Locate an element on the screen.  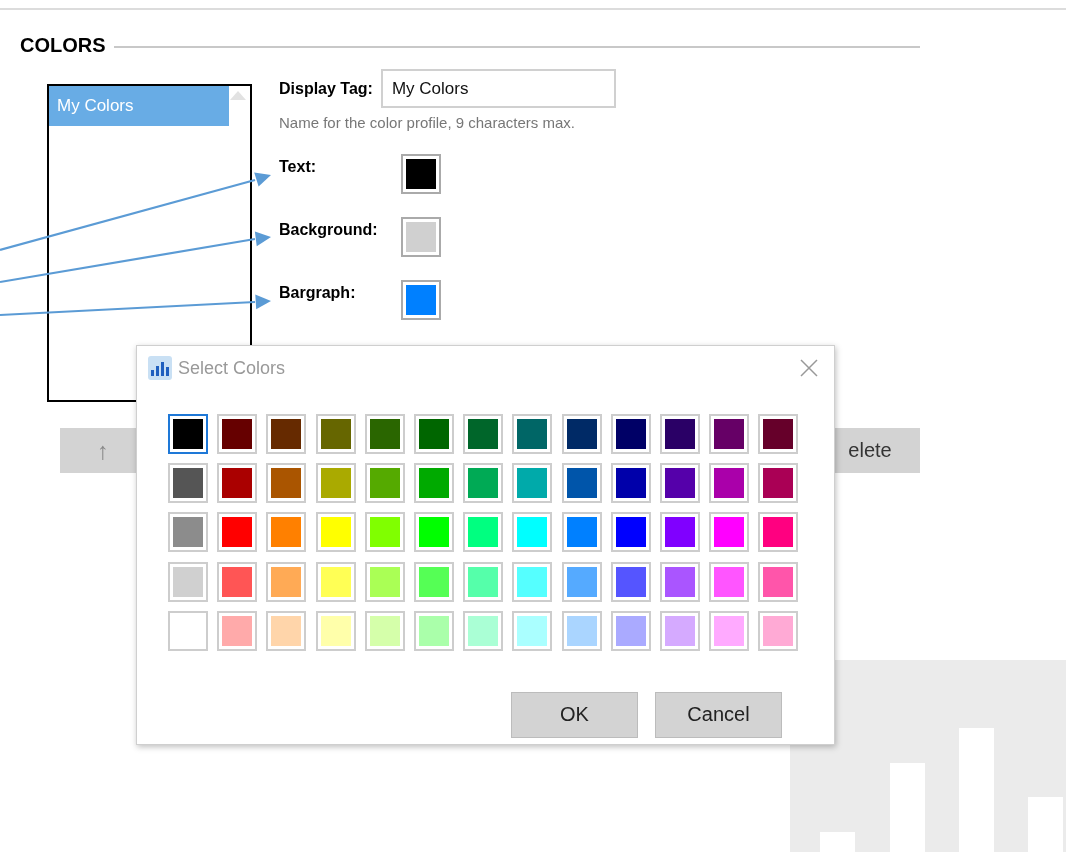
display-tag-field: My Colors is located at coordinates (498, 88).